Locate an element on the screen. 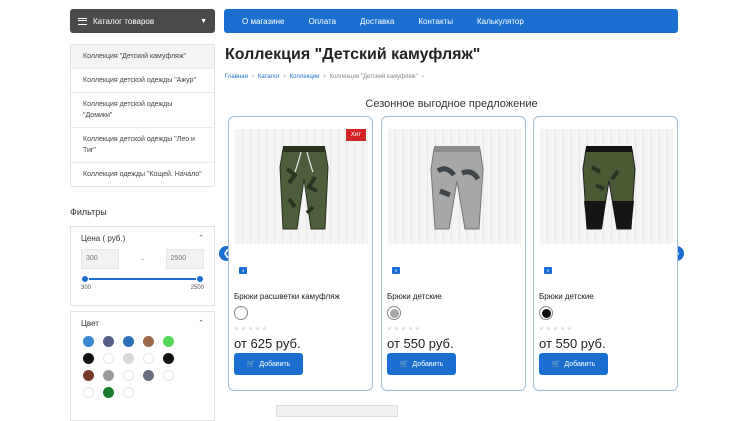 Image resolution: width=750 pixels, height=421 pixels. breadcrumb-catalog: Каталог is located at coordinates (269, 77).